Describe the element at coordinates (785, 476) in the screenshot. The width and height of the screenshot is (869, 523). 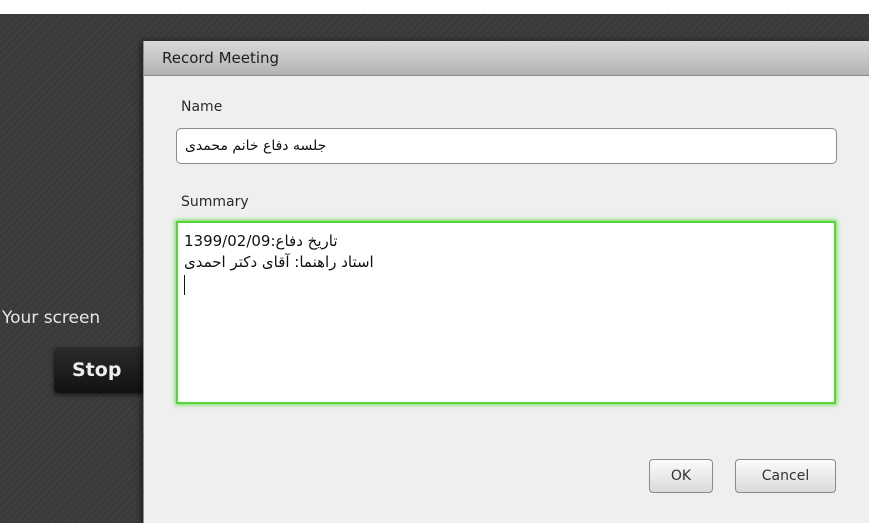
I see `cancel-button: Cancel` at that location.